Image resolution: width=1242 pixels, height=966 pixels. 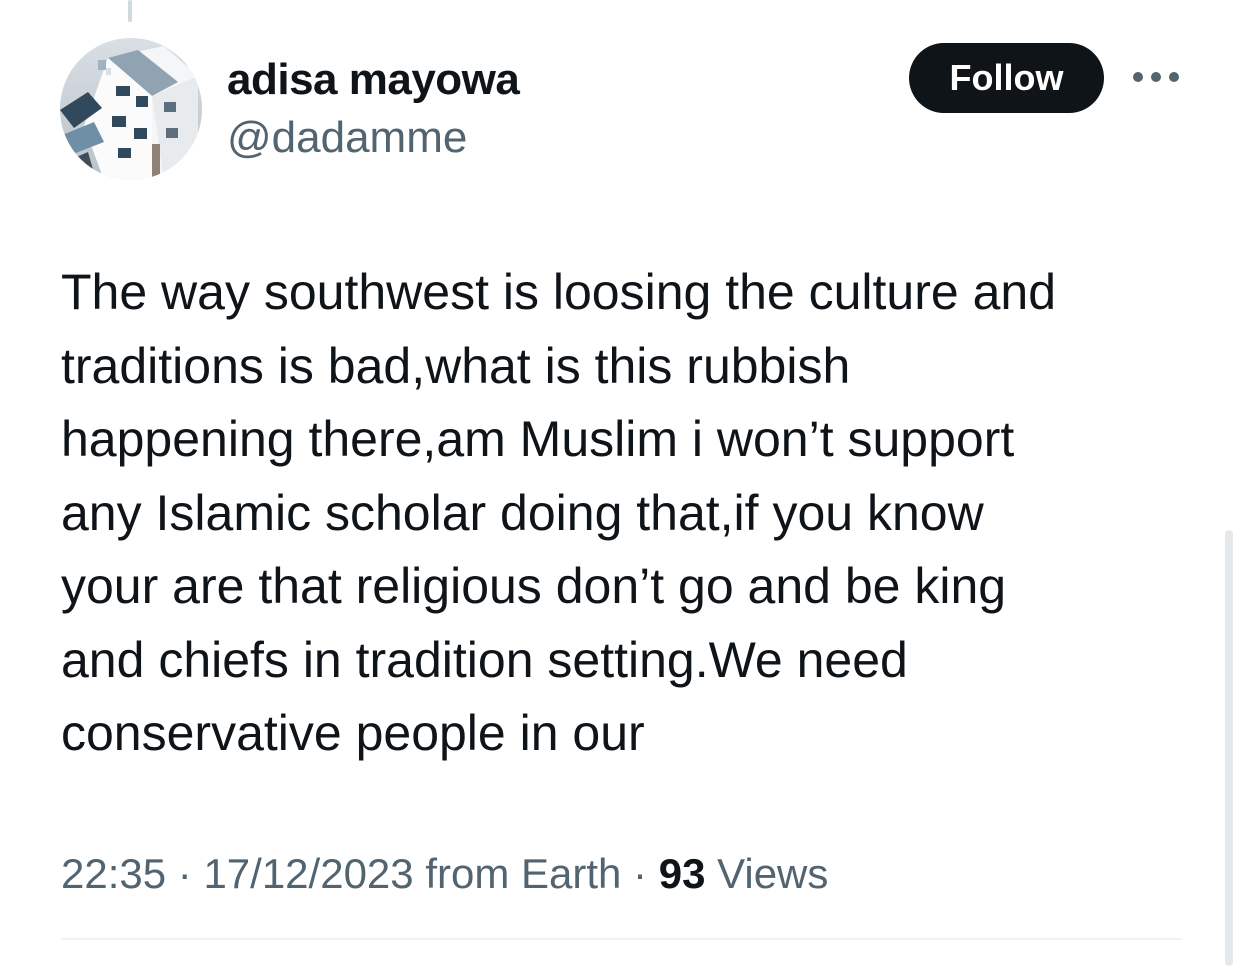 I want to click on tweet-date: 17/12/2023, so click(x=308, y=873).